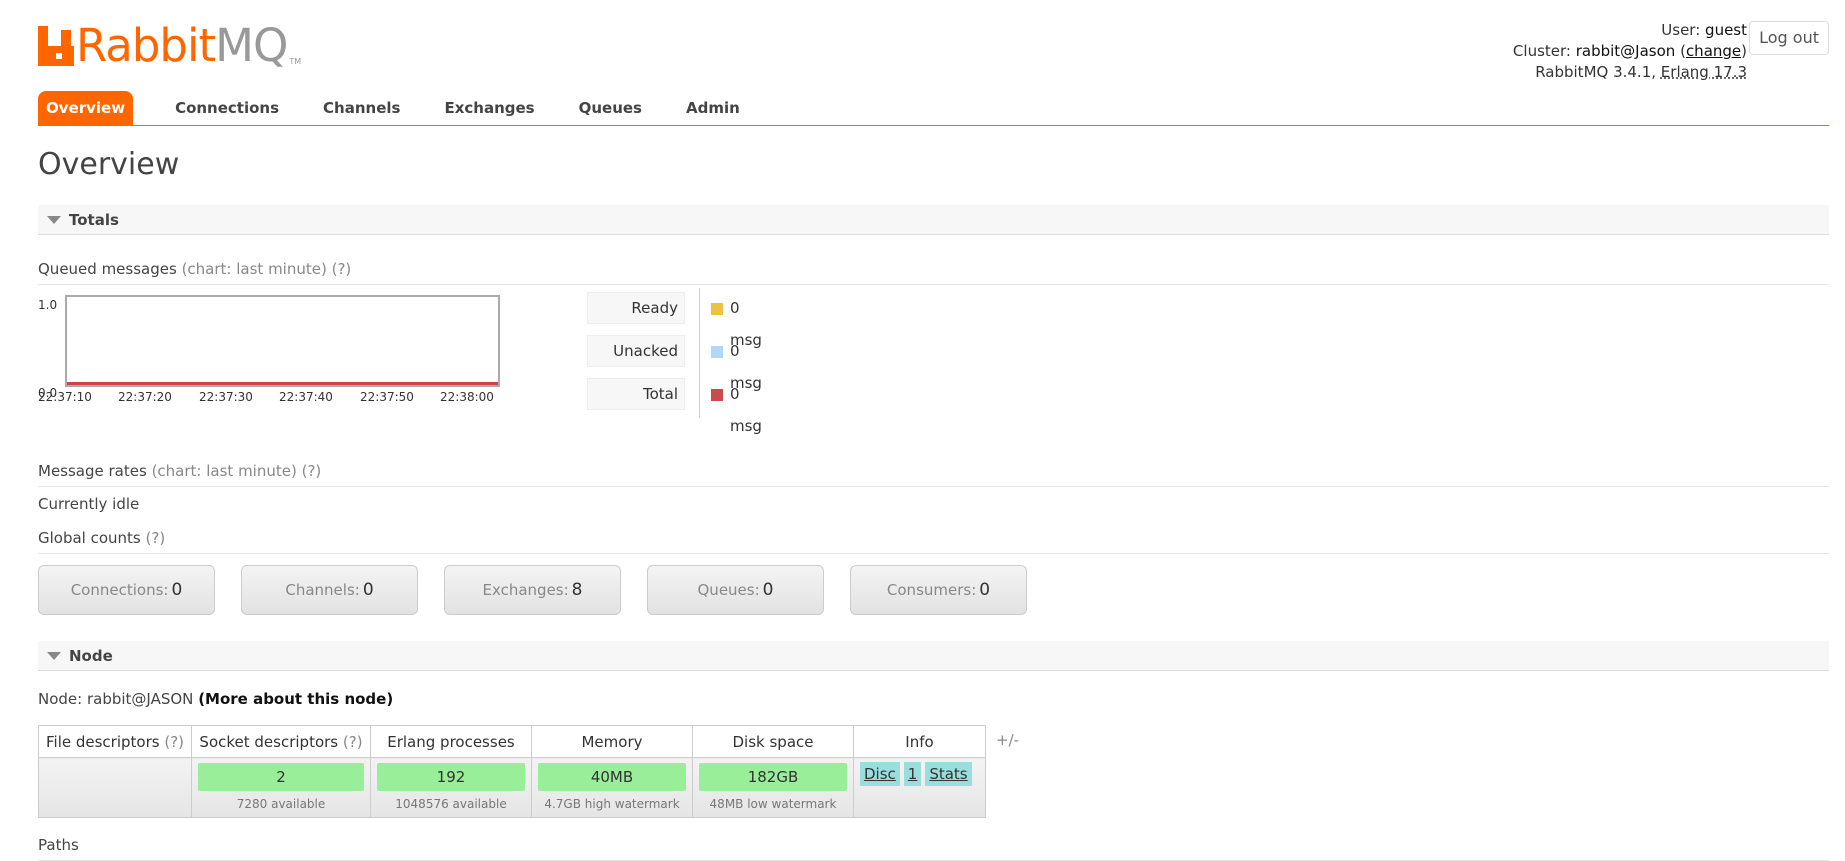 The image size is (1845, 861). Describe the element at coordinates (735, 590) in the screenshot. I see `count-queues: Queues: 0` at that location.